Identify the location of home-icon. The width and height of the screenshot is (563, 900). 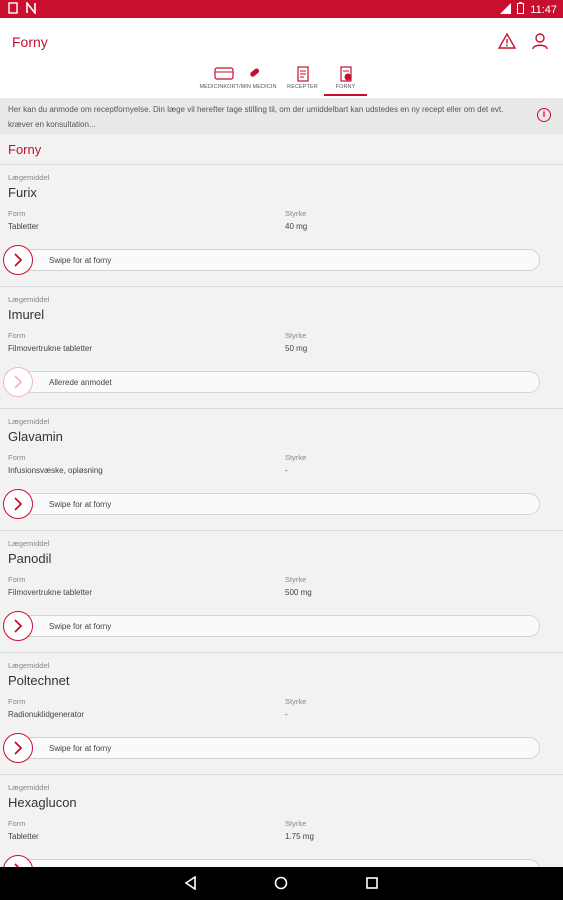
(281, 885).